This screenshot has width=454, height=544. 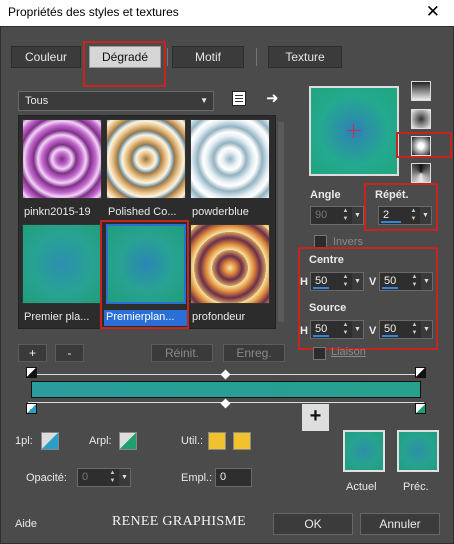 What do you see at coordinates (373, 282) in the screenshot?
I see `center-v-label: V` at bounding box center [373, 282].